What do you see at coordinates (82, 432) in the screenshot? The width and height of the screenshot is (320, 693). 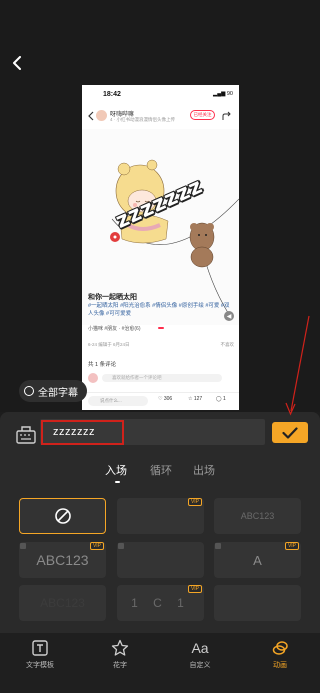 I see `highlight-box` at bounding box center [82, 432].